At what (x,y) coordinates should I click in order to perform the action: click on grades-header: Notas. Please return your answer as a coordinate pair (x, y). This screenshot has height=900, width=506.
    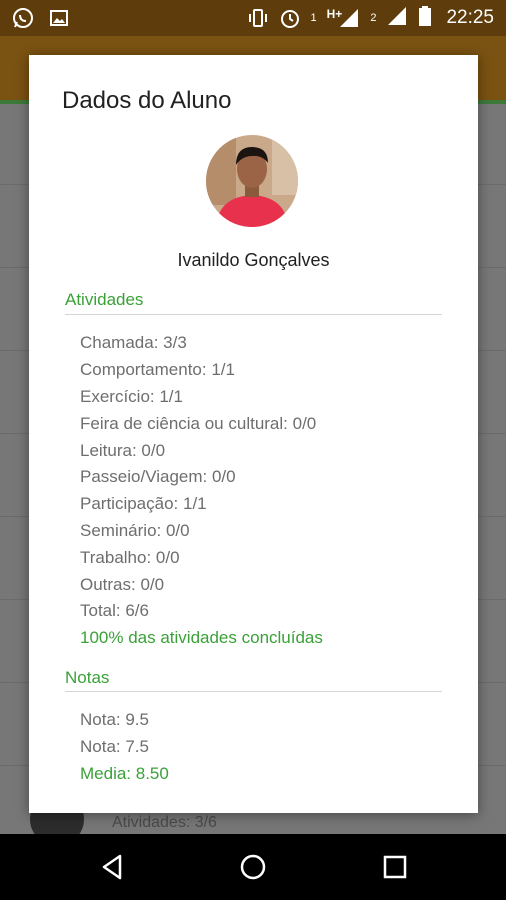
    Looking at the image, I should click on (87, 677).